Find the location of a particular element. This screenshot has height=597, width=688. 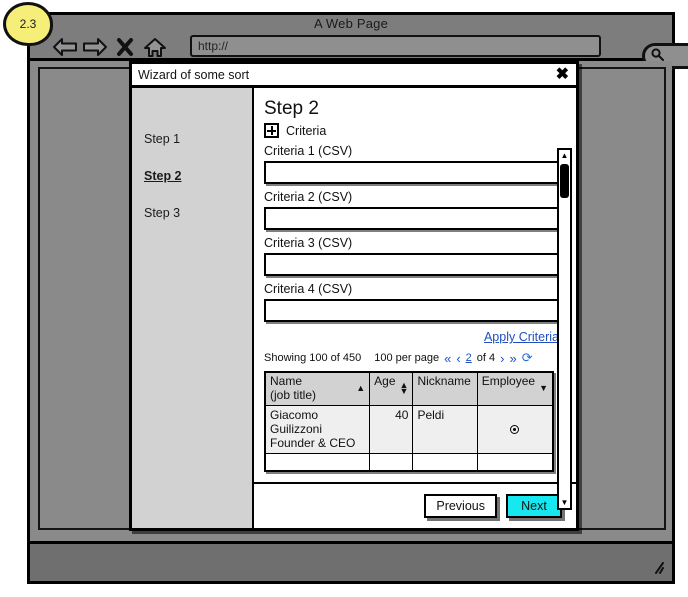

radio-selected-icon is located at coordinates (515, 430).